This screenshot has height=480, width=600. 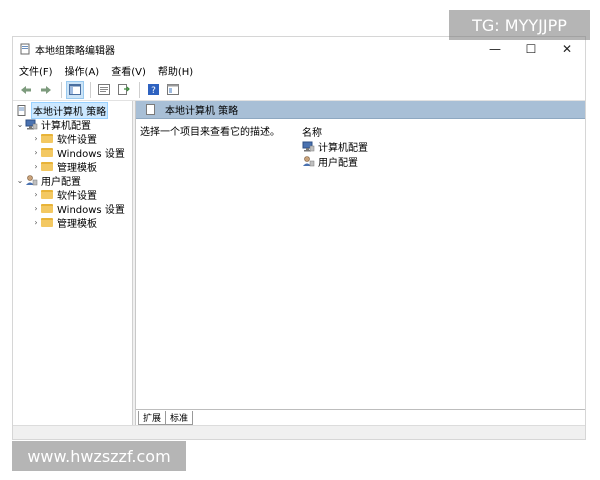 What do you see at coordinates (299, 49) in the screenshot?
I see `title-bar: 本地组策略编辑器 — ☐ ✕` at bounding box center [299, 49].